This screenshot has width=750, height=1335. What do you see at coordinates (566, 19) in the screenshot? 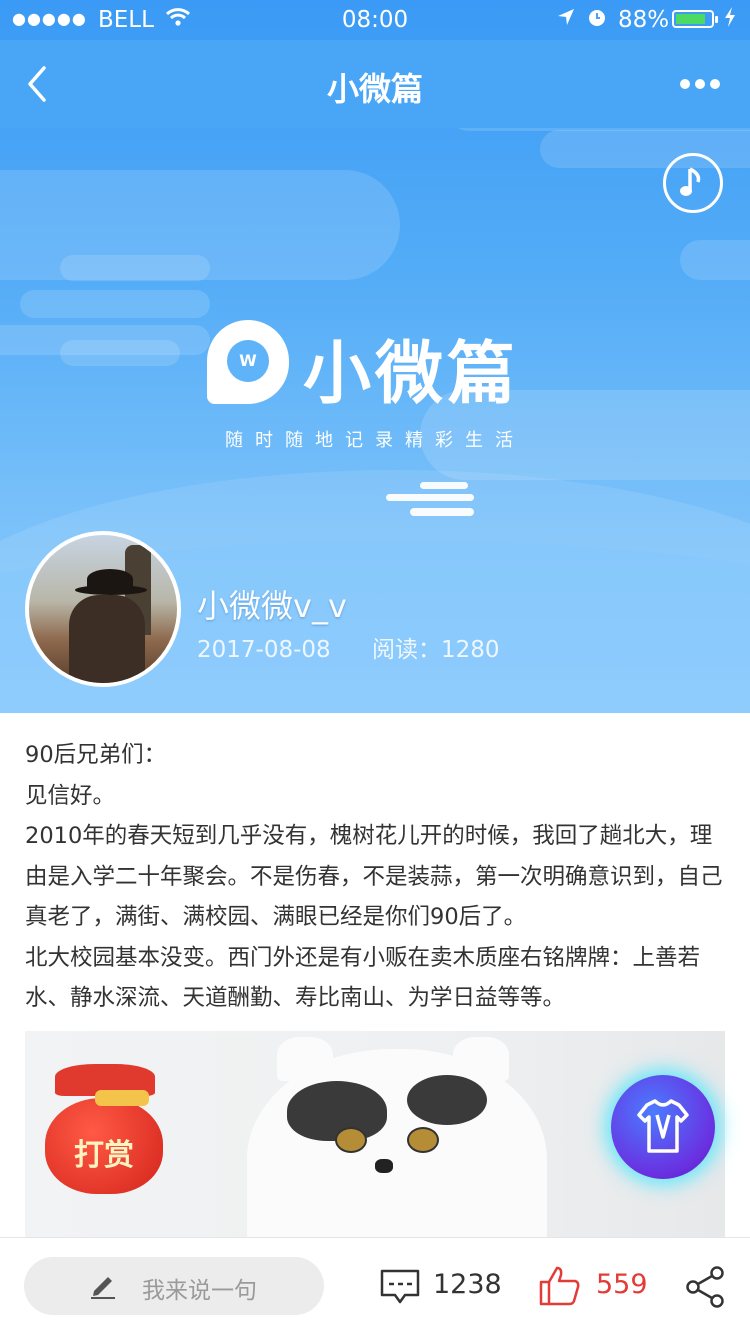
I see `location-icon` at bounding box center [566, 19].